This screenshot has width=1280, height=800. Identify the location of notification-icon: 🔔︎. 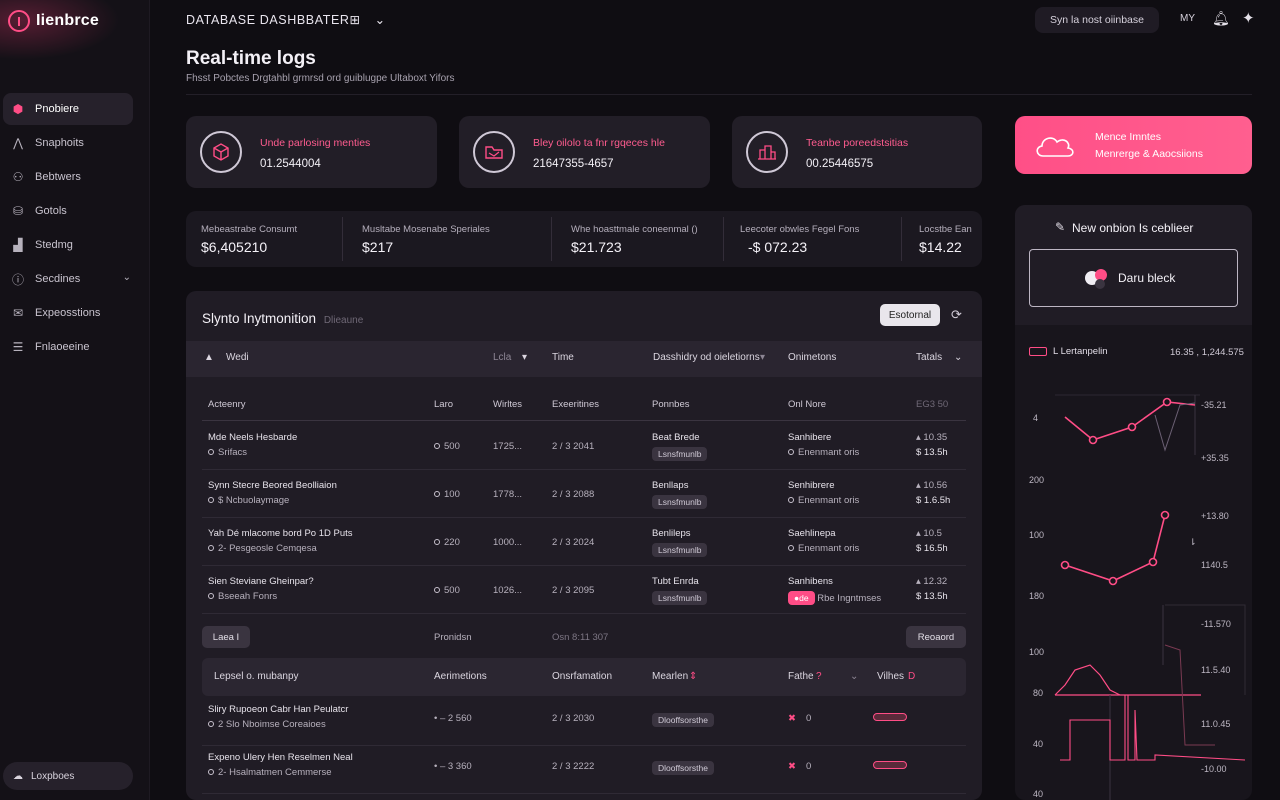
(1221, 18).